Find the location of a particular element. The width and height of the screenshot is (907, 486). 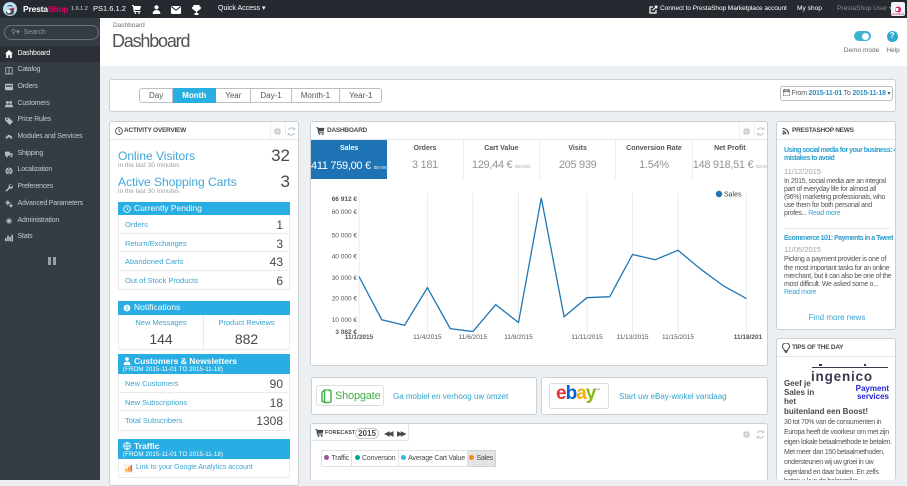

svg-text: 11/8/2015 is located at coordinates (518, 337).